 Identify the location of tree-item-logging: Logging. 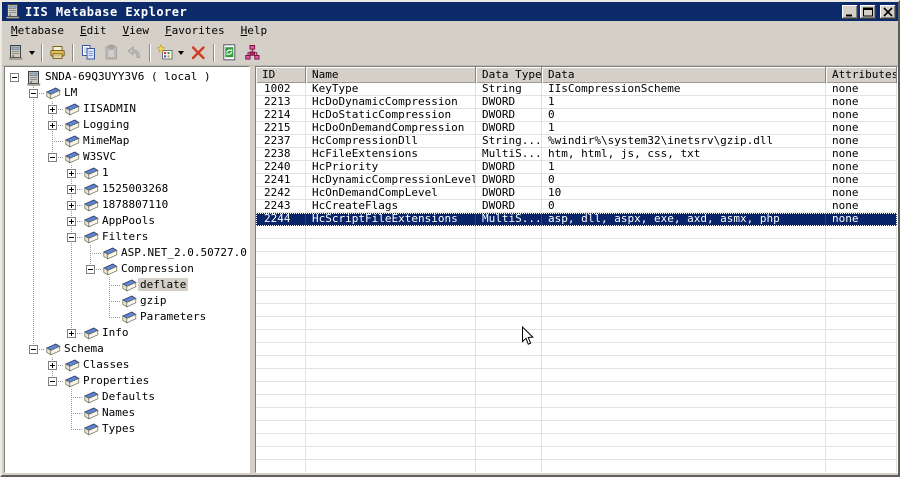
(127, 125).